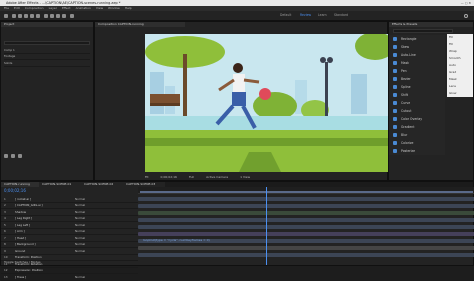 This screenshot has width=474, height=281. I want to click on home-icon, so click(6, 16).